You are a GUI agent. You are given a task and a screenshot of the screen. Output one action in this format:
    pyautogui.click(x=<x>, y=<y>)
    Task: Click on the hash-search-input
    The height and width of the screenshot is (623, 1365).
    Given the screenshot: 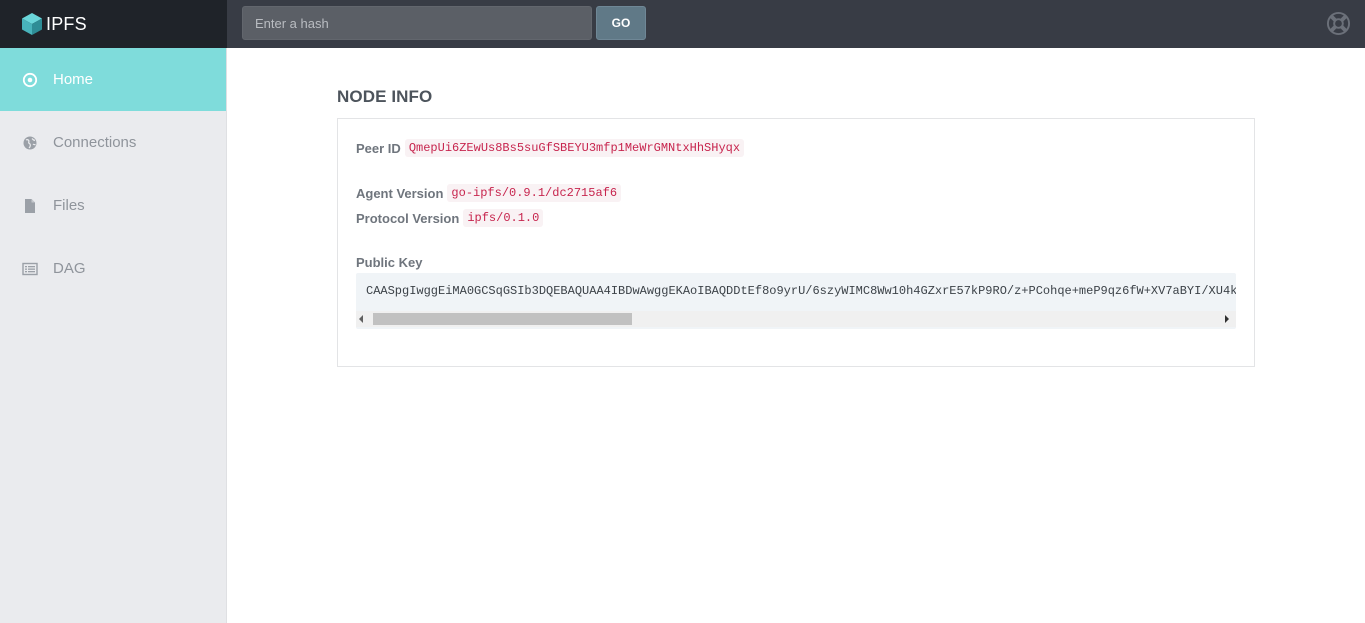 What is the action you would take?
    pyautogui.click(x=417, y=23)
    